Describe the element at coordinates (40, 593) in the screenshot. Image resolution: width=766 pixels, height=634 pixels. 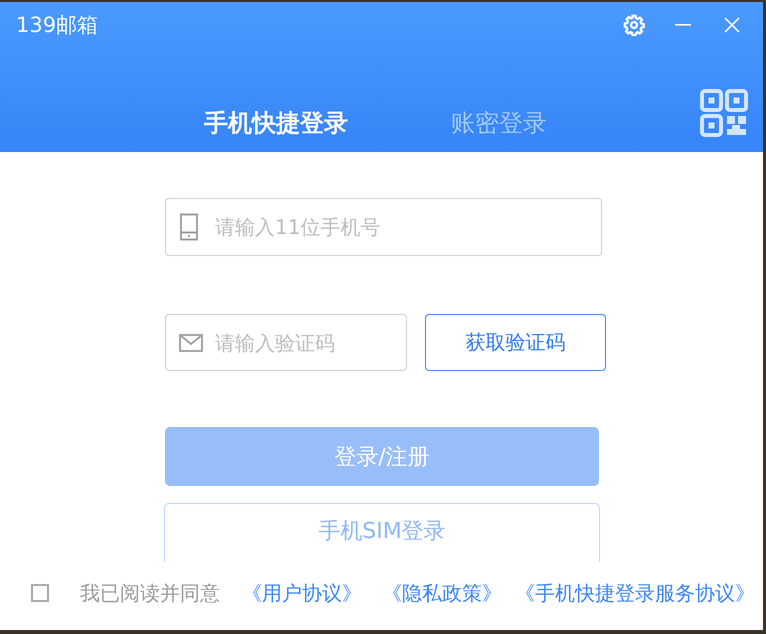
I see `agree-checkbox` at that location.